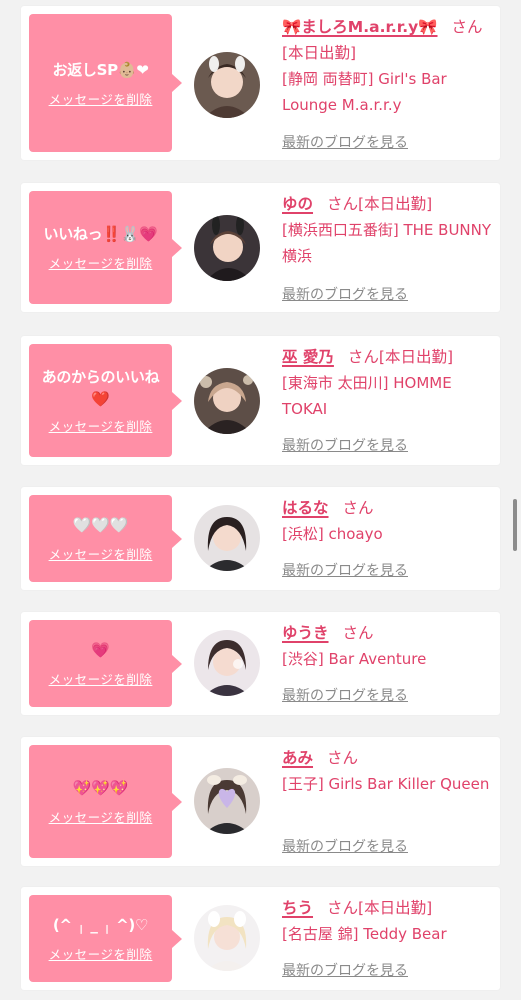 Image resolution: width=521 pixels, height=1000 pixels. What do you see at coordinates (105, 538) in the screenshot?
I see `message-bubble: 🤍🤍🤍 メッセージを削除` at bounding box center [105, 538].